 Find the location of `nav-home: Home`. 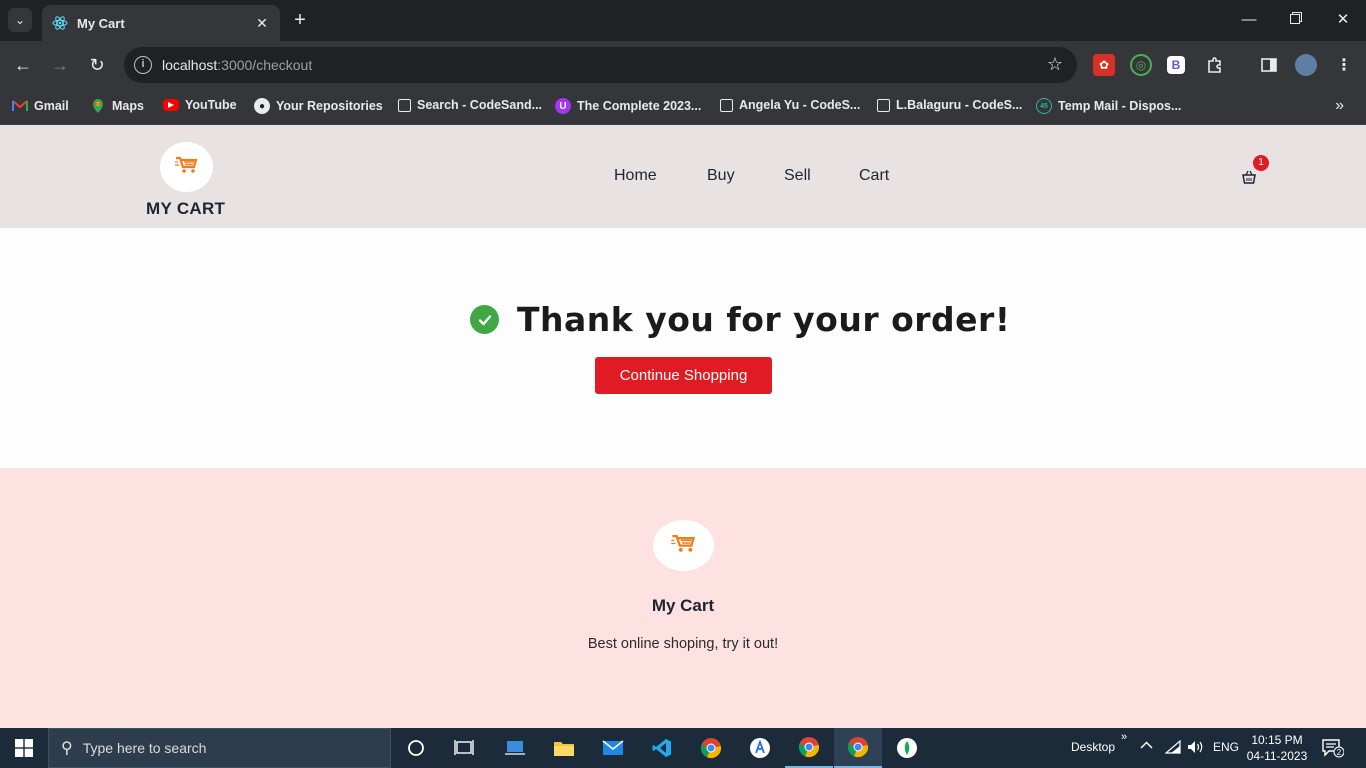

nav-home: Home is located at coordinates (635, 176).